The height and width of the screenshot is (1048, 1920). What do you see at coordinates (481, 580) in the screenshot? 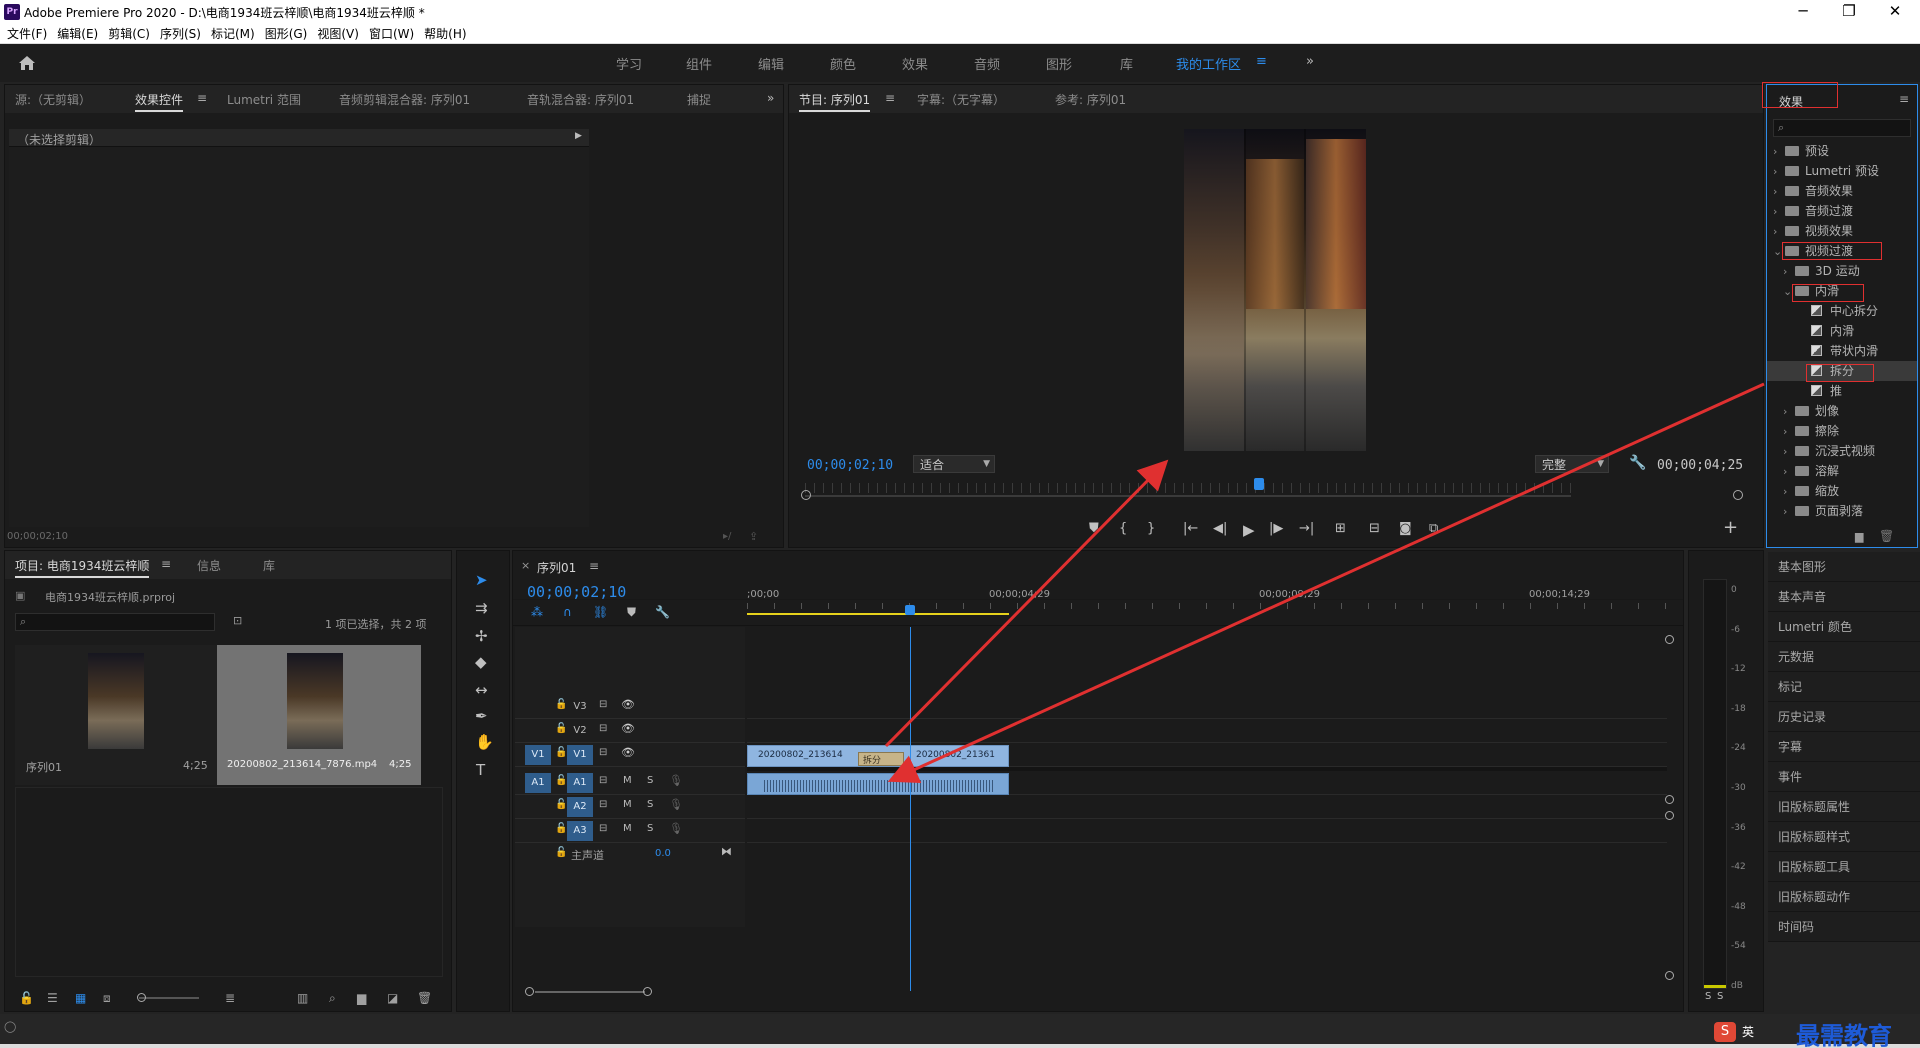
I see `selection-tool-icon: ➤` at bounding box center [481, 580].